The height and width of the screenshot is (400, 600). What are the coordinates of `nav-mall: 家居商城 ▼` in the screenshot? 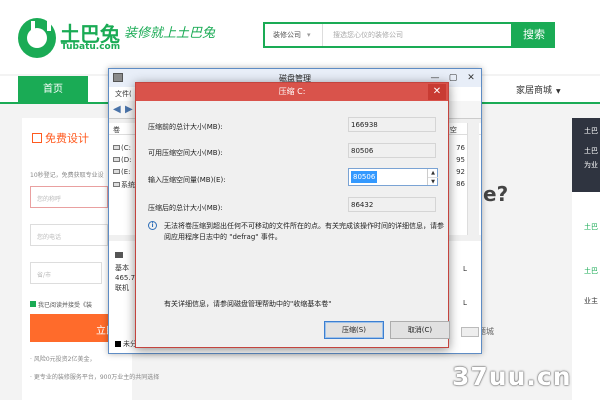 It's located at (538, 89).